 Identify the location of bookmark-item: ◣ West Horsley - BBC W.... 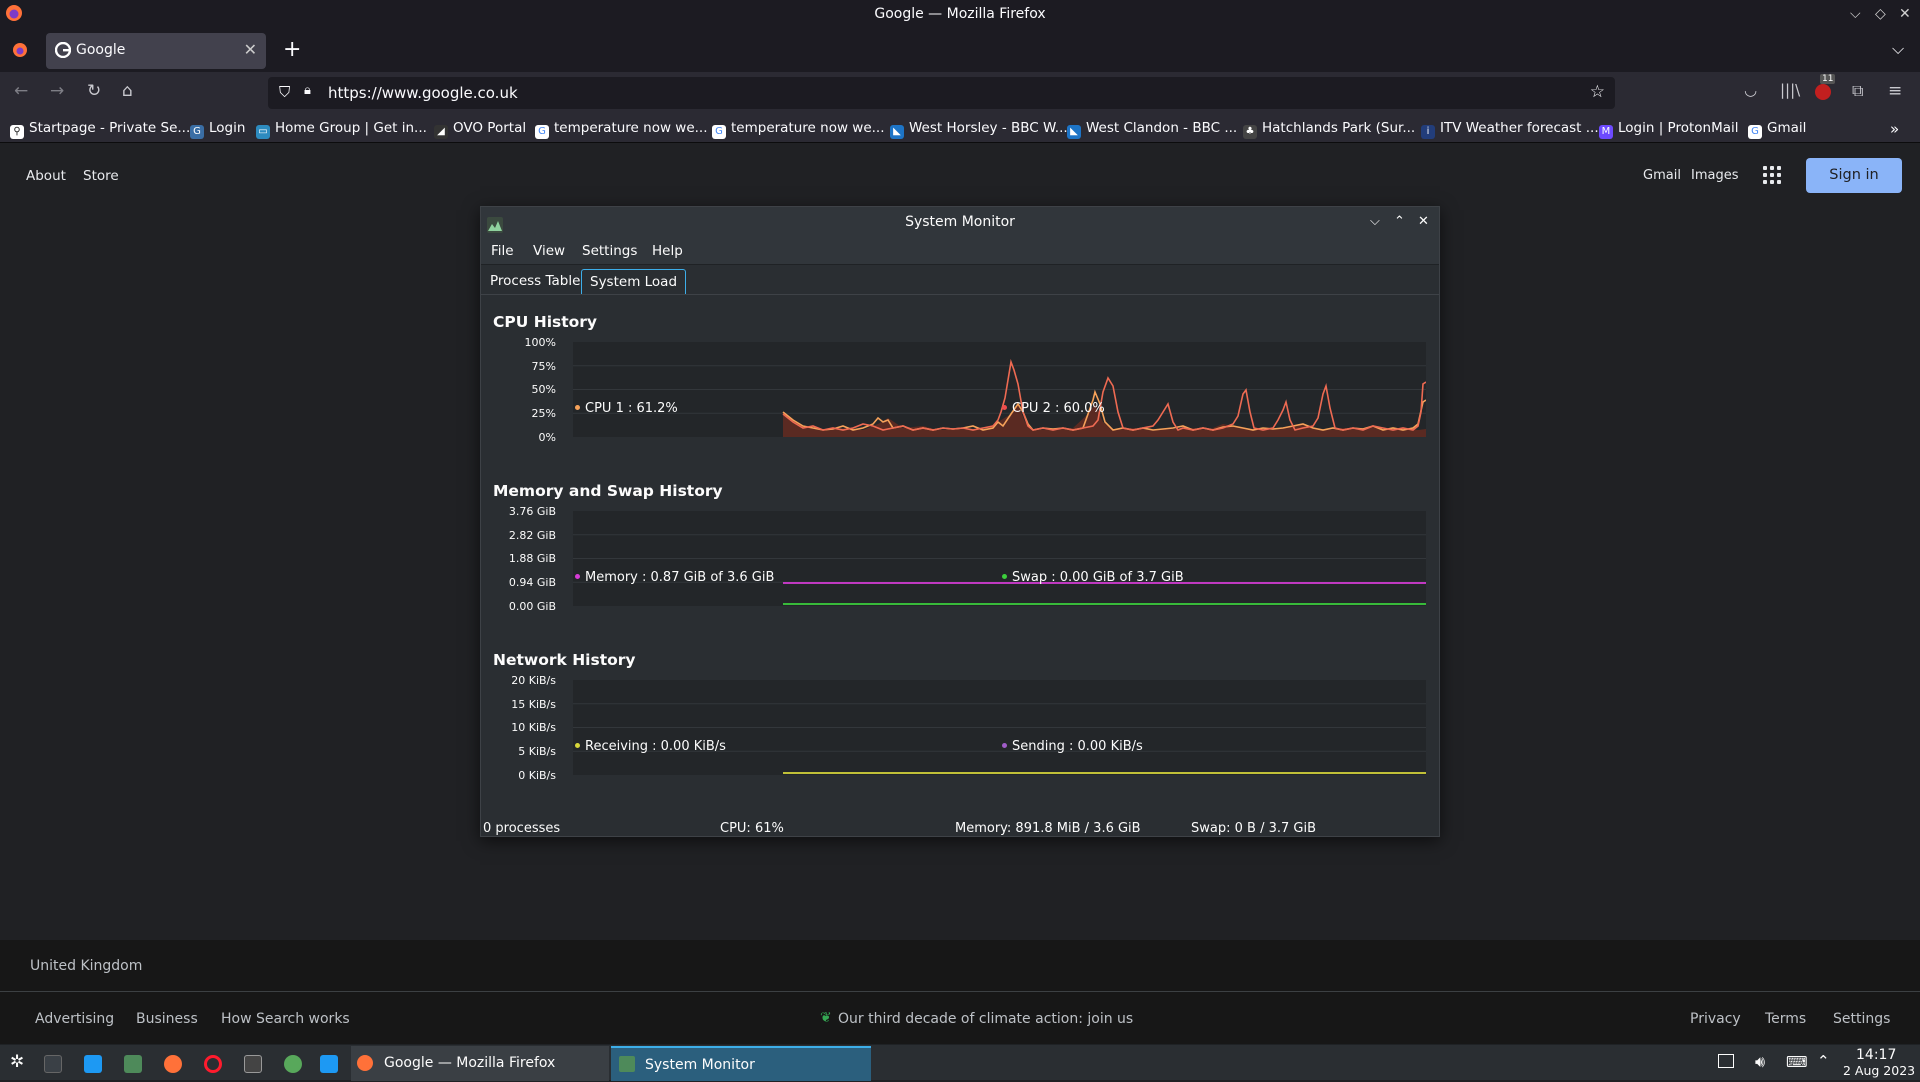
(979, 129).